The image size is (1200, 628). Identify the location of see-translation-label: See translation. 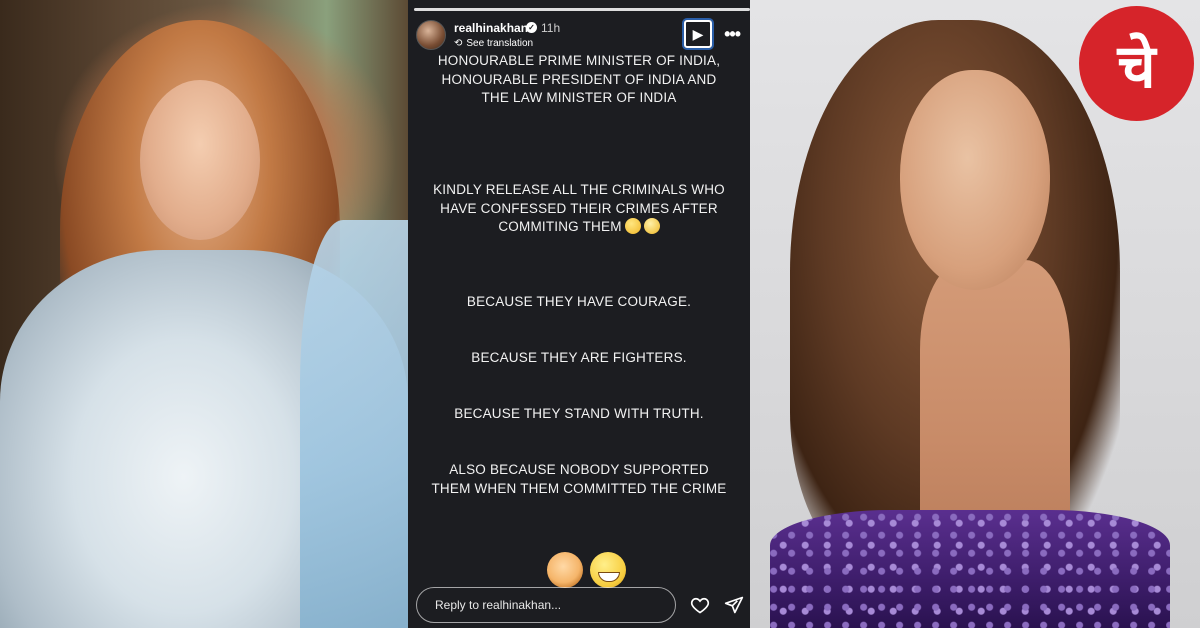
(500, 43).